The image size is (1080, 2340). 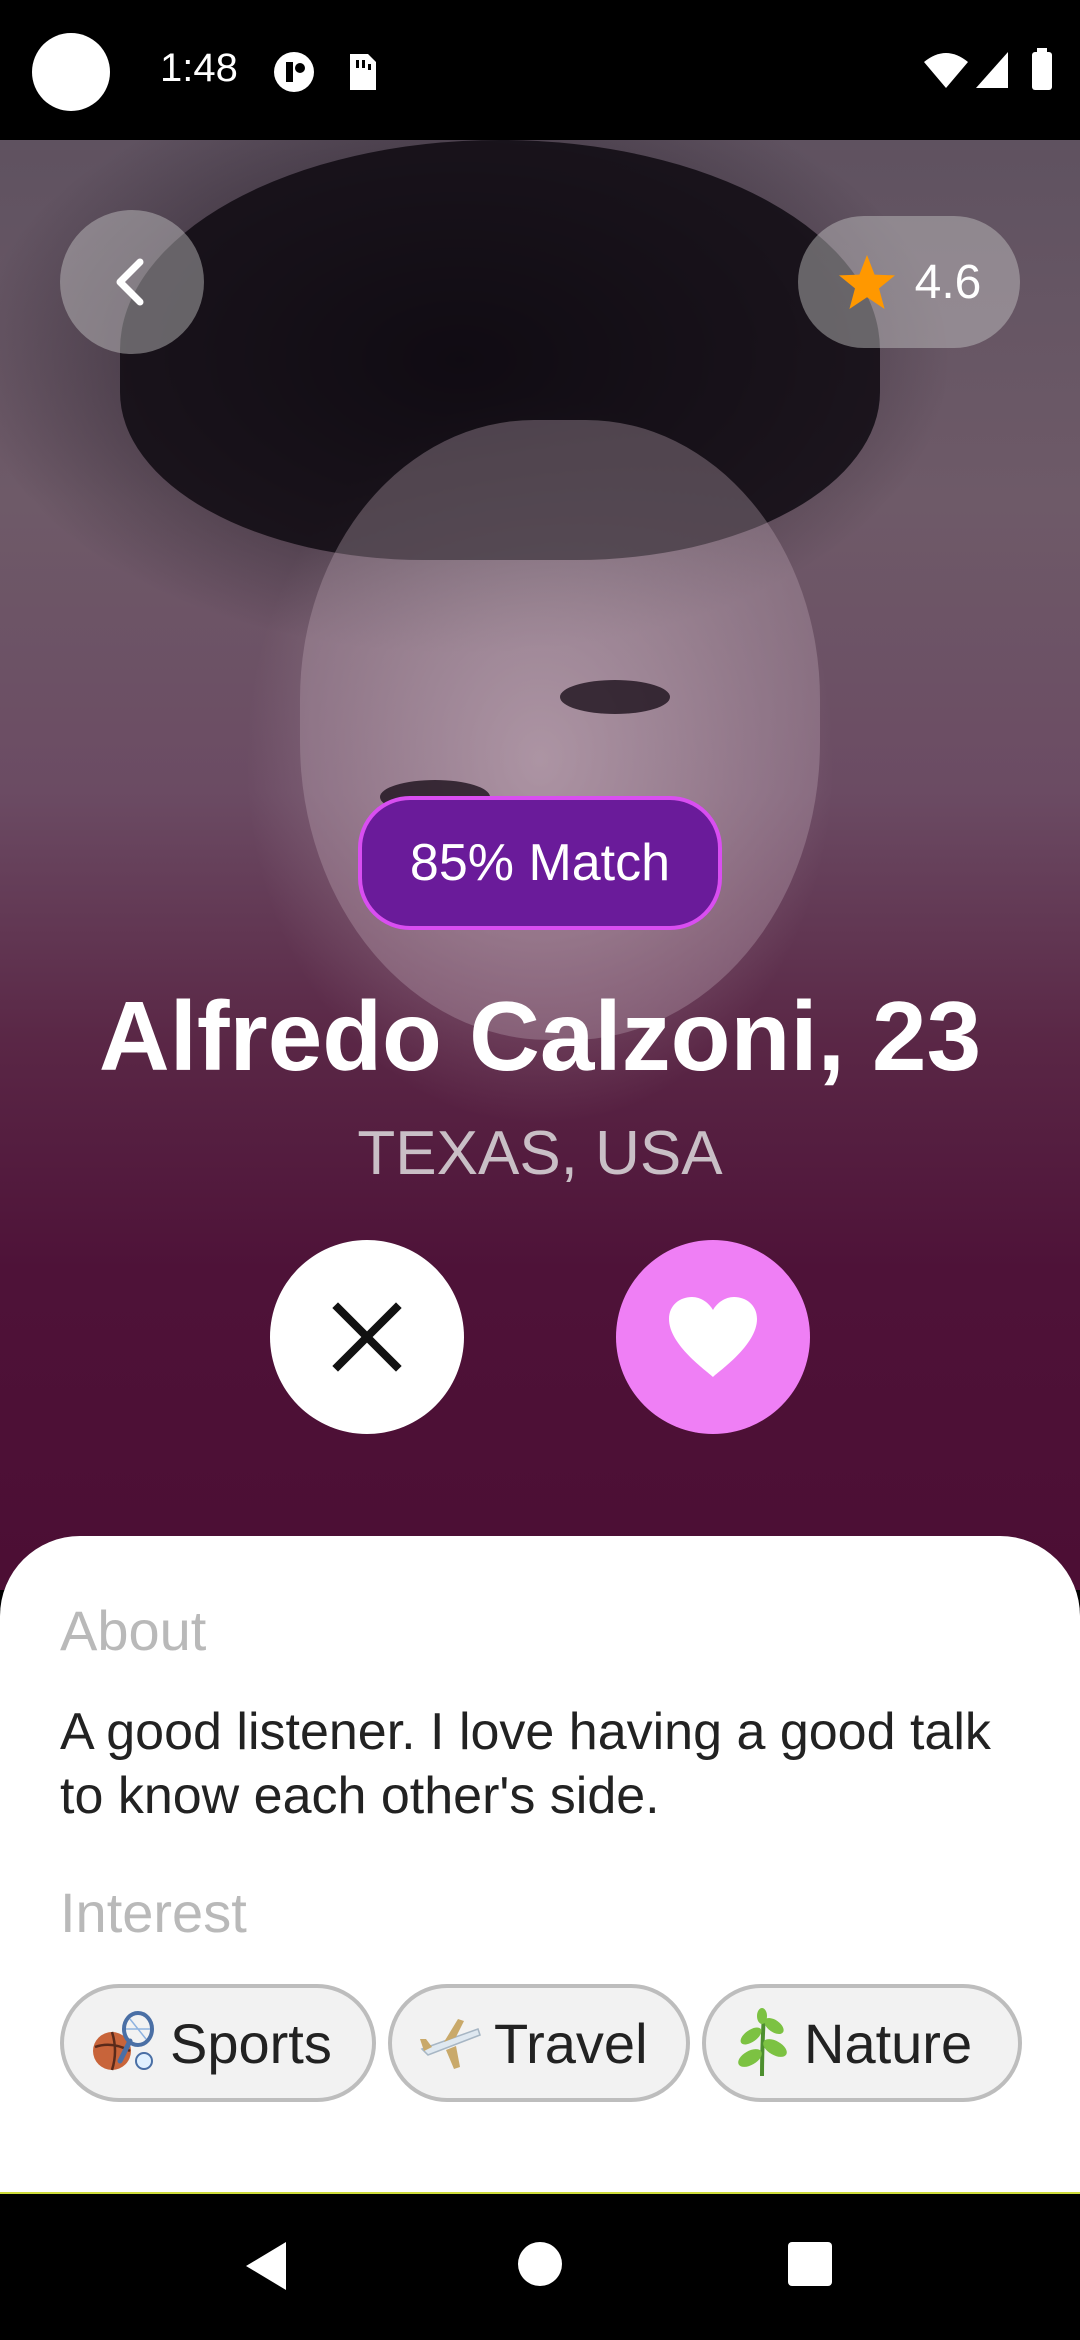 I want to click on photo-face-shape, so click(x=560, y=730).